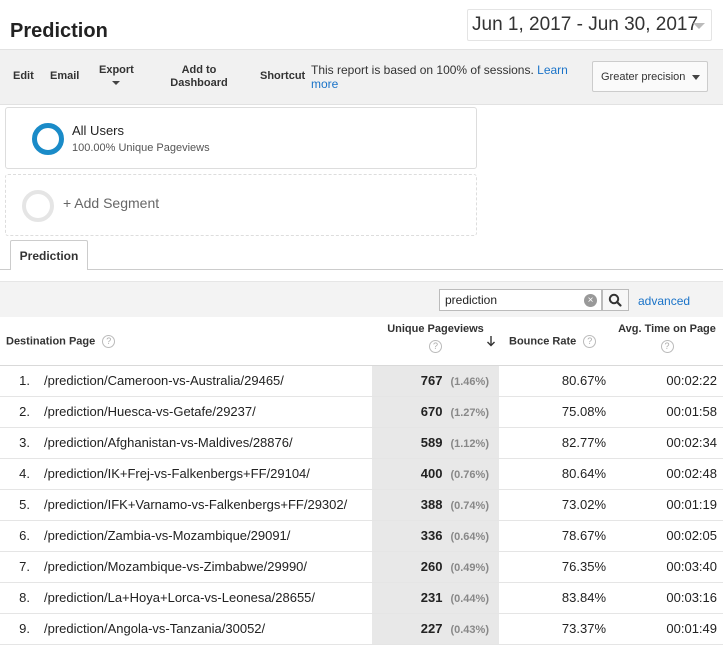 Image resolution: width=723 pixels, height=645 pixels. What do you see at coordinates (282, 76) in the screenshot?
I see `shortcut-button: Shortcut` at bounding box center [282, 76].